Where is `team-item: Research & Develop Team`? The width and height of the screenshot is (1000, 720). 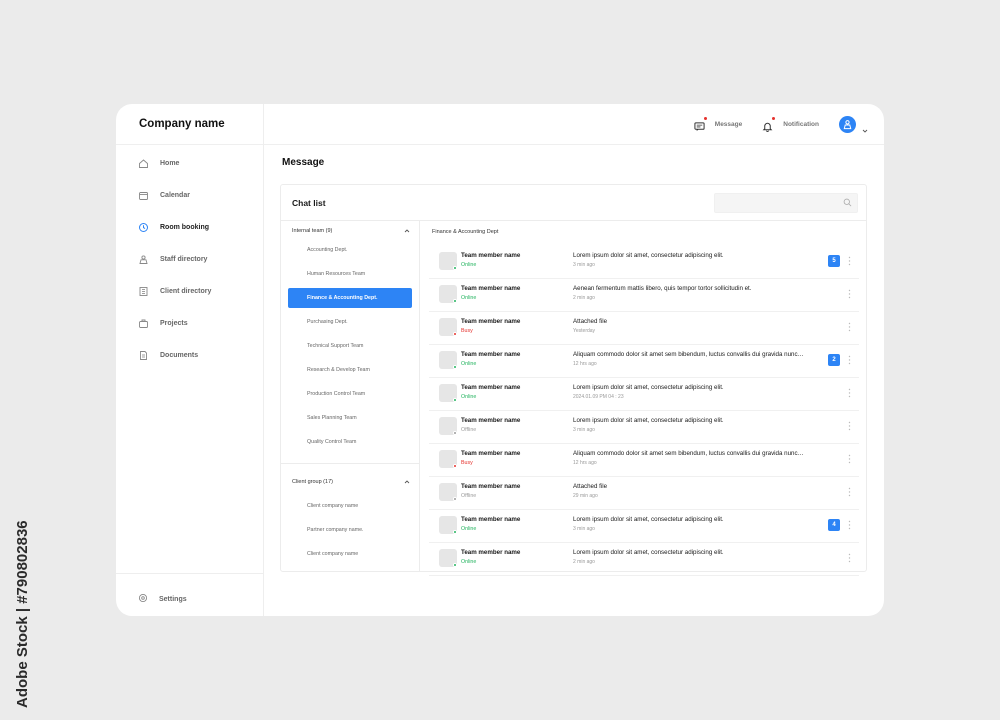 team-item: Research & Develop Team is located at coordinates (350, 370).